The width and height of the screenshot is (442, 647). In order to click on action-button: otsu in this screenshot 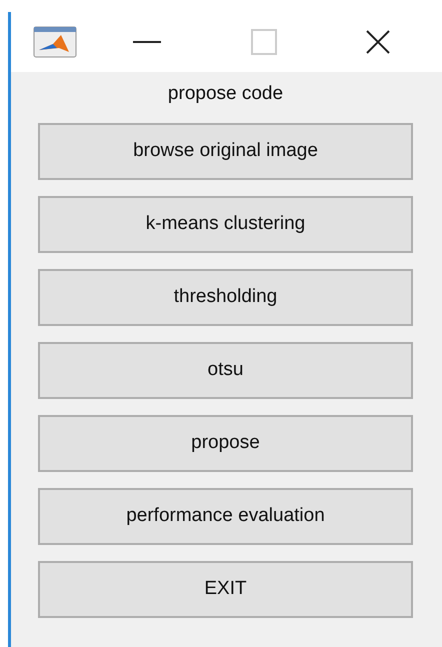, I will do `click(225, 370)`.